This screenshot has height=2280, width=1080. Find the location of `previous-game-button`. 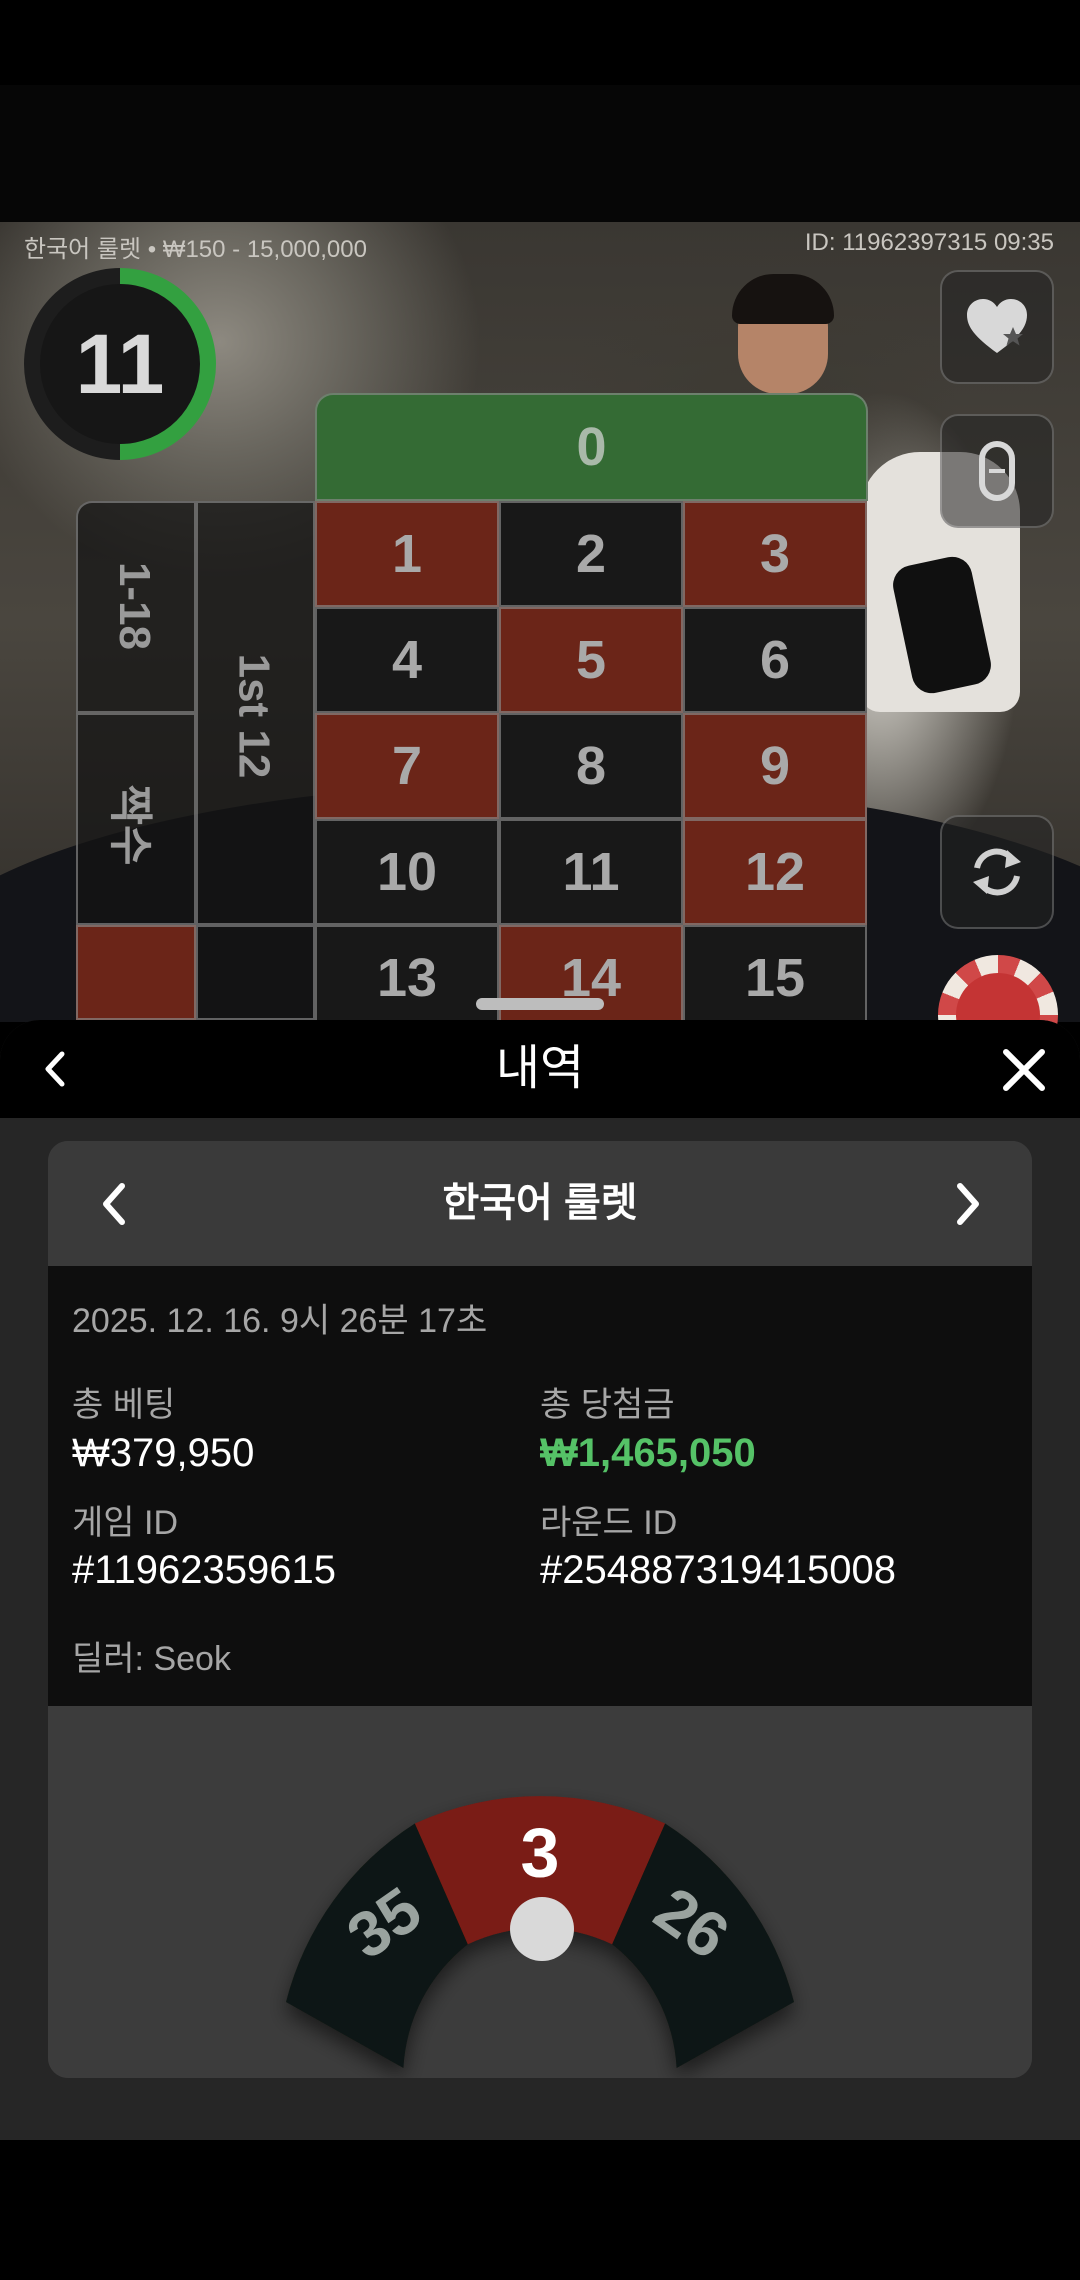

previous-game-button is located at coordinates (113, 1204).